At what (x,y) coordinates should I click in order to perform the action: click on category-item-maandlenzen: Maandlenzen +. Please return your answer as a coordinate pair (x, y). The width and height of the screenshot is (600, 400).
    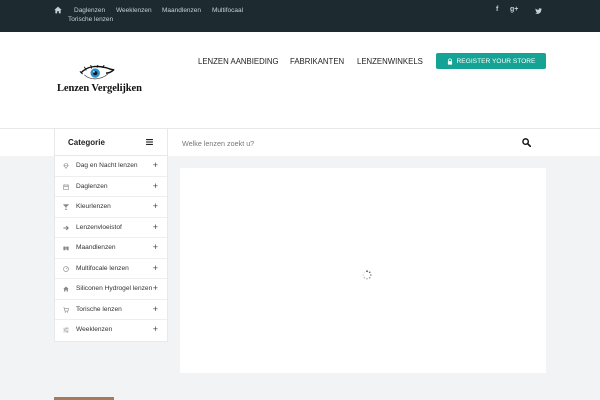
    Looking at the image, I should click on (111, 248).